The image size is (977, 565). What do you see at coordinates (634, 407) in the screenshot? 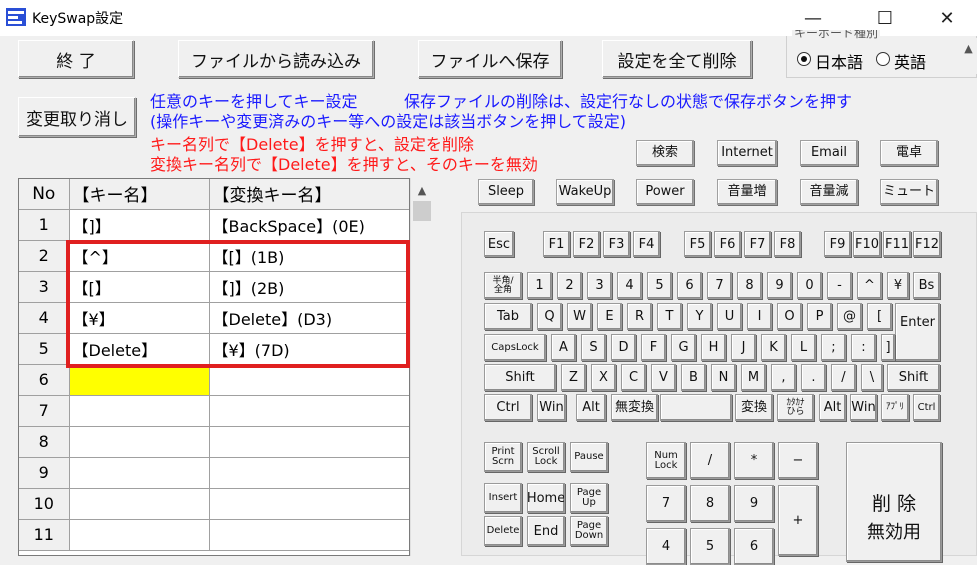
I see `key-muhenkan: 無変換` at bounding box center [634, 407].